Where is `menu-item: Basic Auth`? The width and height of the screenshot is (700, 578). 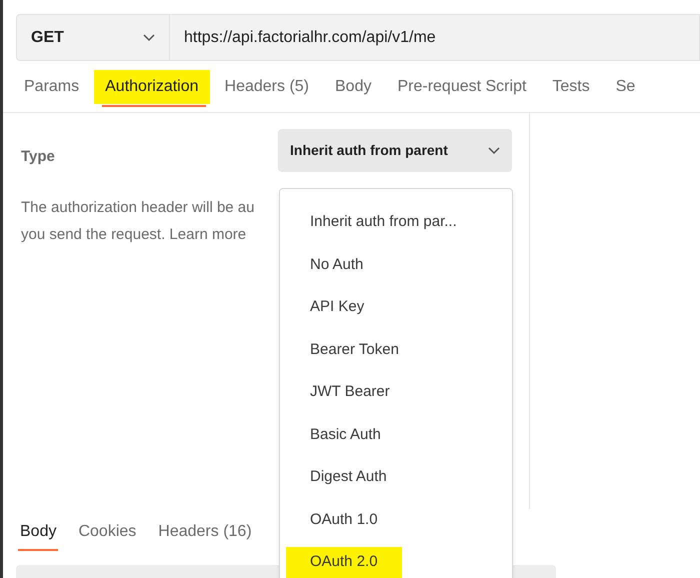 menu-item: Basic Auth is located at coordinates (345, 435).